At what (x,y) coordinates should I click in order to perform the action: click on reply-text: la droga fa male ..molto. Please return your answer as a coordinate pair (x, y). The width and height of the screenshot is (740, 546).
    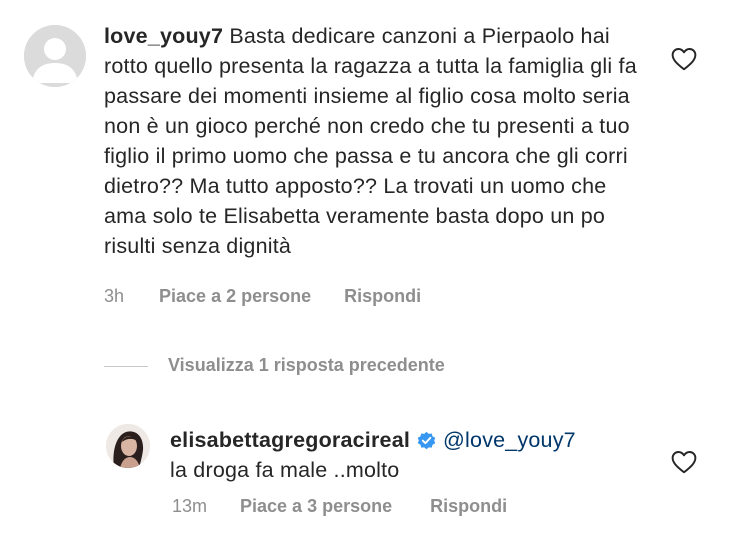
    Looking at the image, I should click on (285, 470).